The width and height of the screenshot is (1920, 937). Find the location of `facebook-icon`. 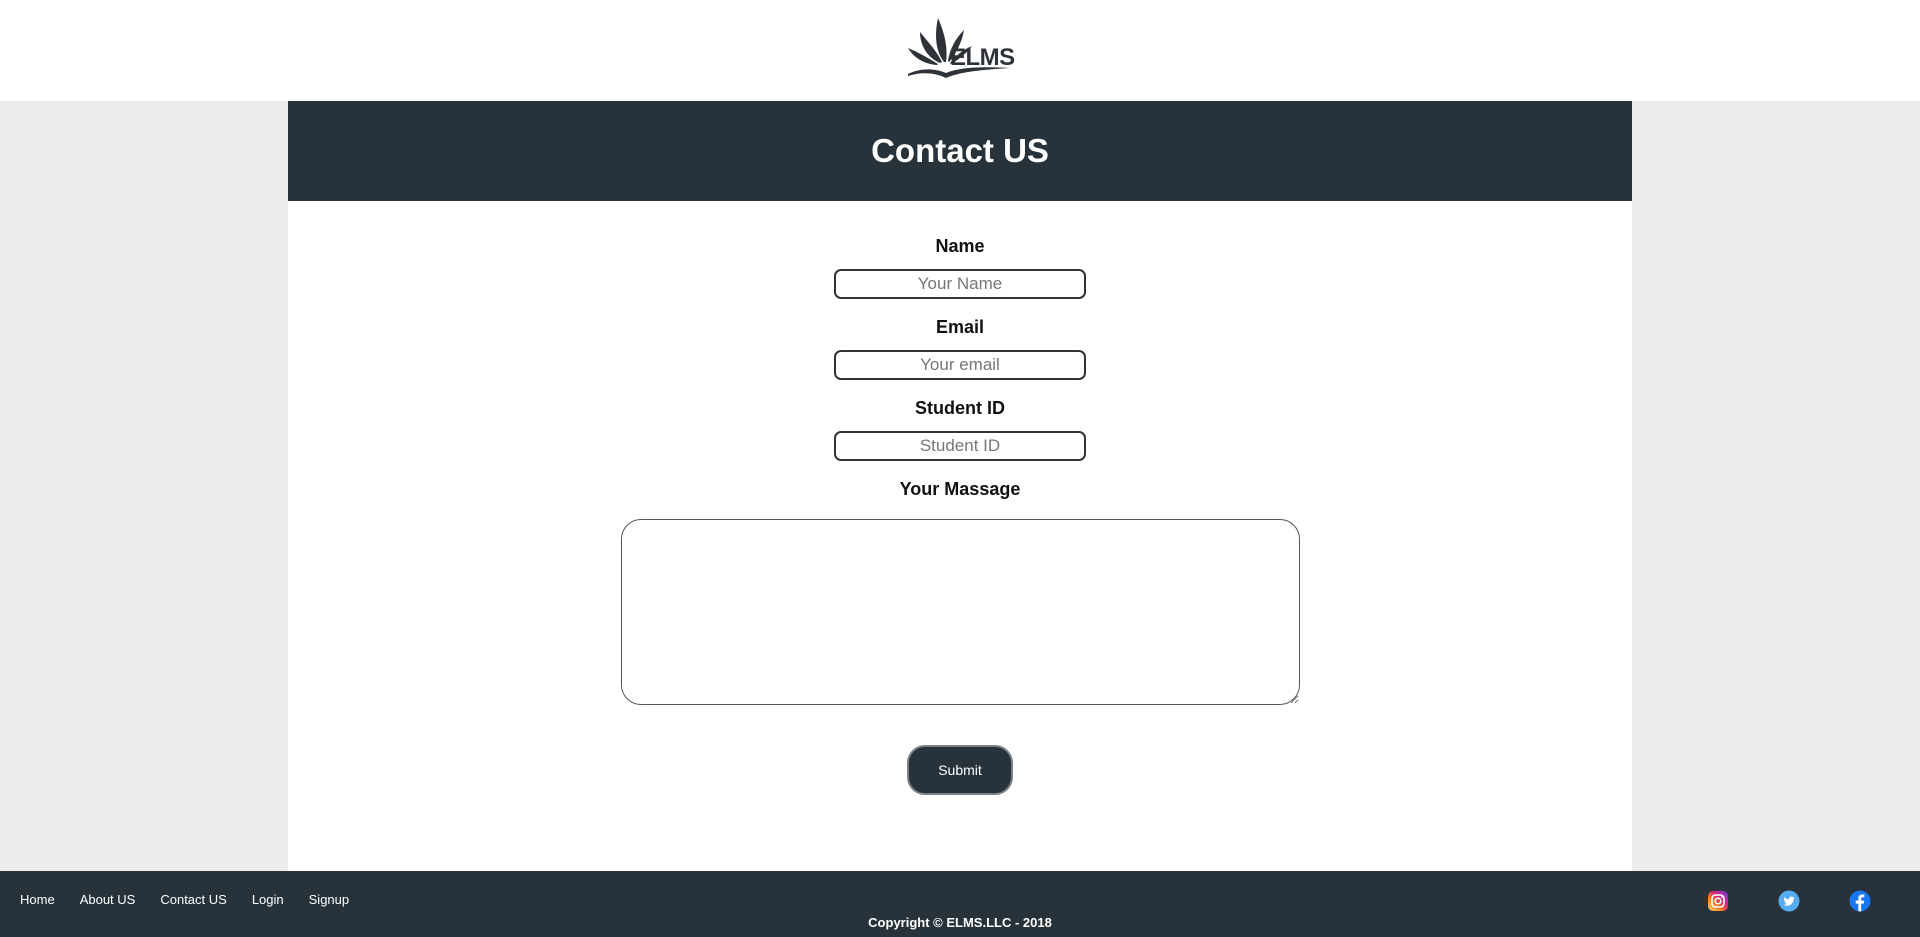

facebook-icon is located at coordinates (1860, 901).